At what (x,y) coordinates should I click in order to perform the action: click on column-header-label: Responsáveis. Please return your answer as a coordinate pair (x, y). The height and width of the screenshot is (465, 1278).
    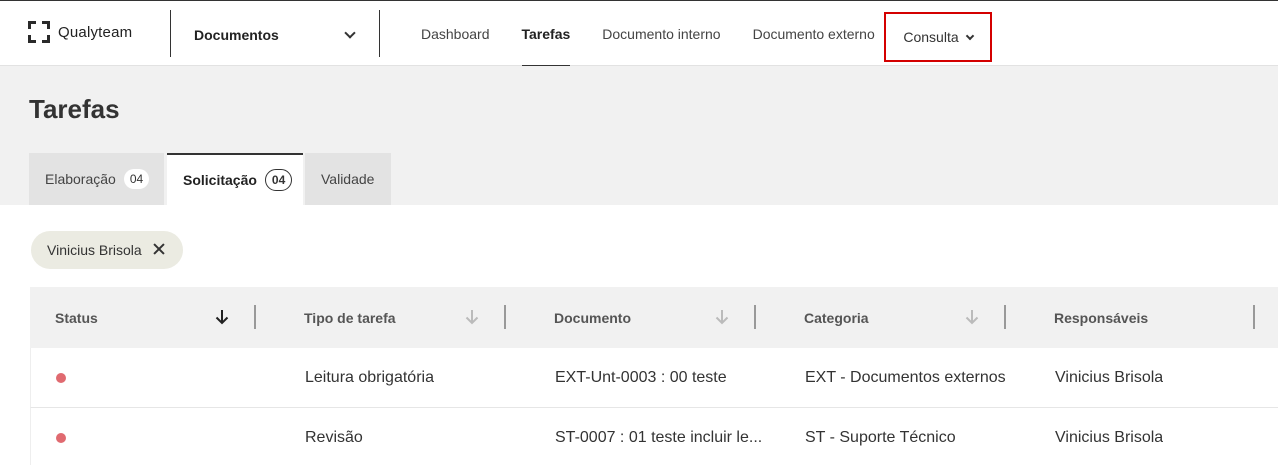
    Looking at the image, I should click on (1101, 317).